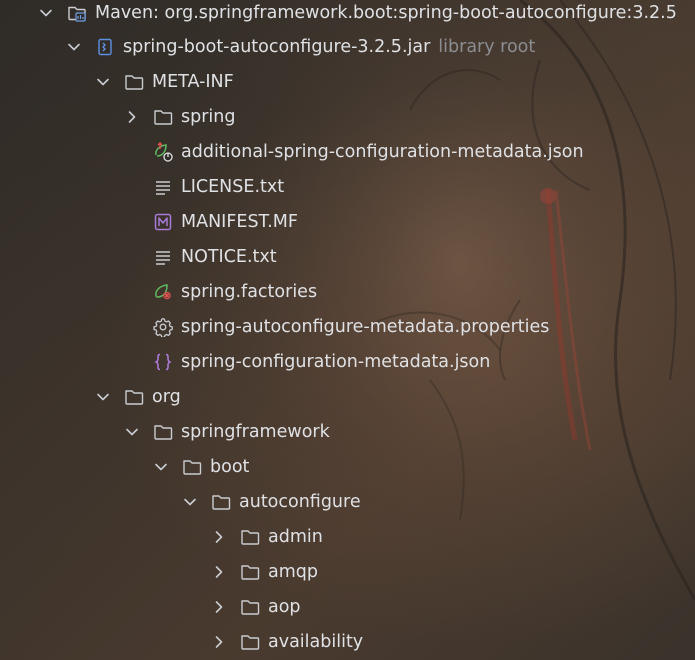 This screenshot has height=660, width=695. I want to click on tree-node-manifest: MANIFEST.MF, so click(211, 221).